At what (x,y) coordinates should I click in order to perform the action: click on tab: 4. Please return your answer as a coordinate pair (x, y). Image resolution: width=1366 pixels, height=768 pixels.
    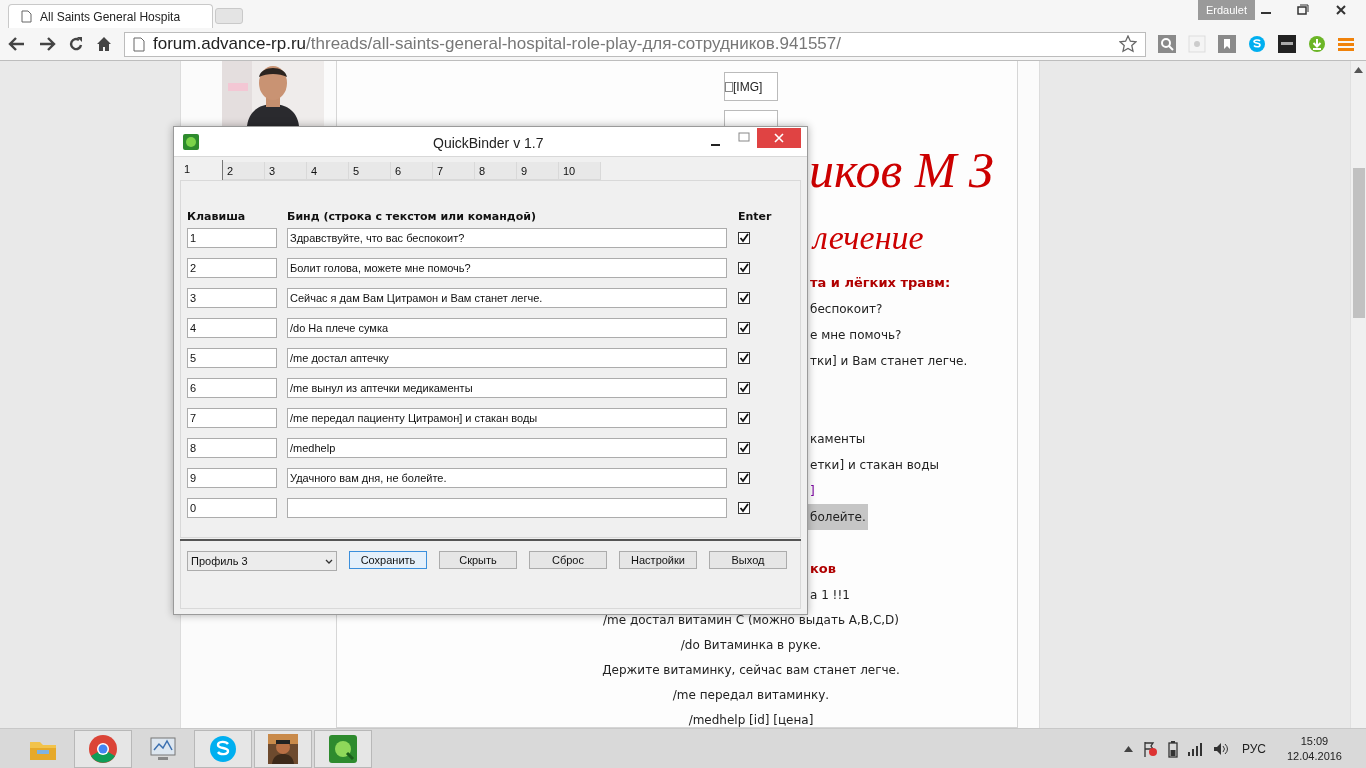
    Looking at the image, I should click on (328, 171).